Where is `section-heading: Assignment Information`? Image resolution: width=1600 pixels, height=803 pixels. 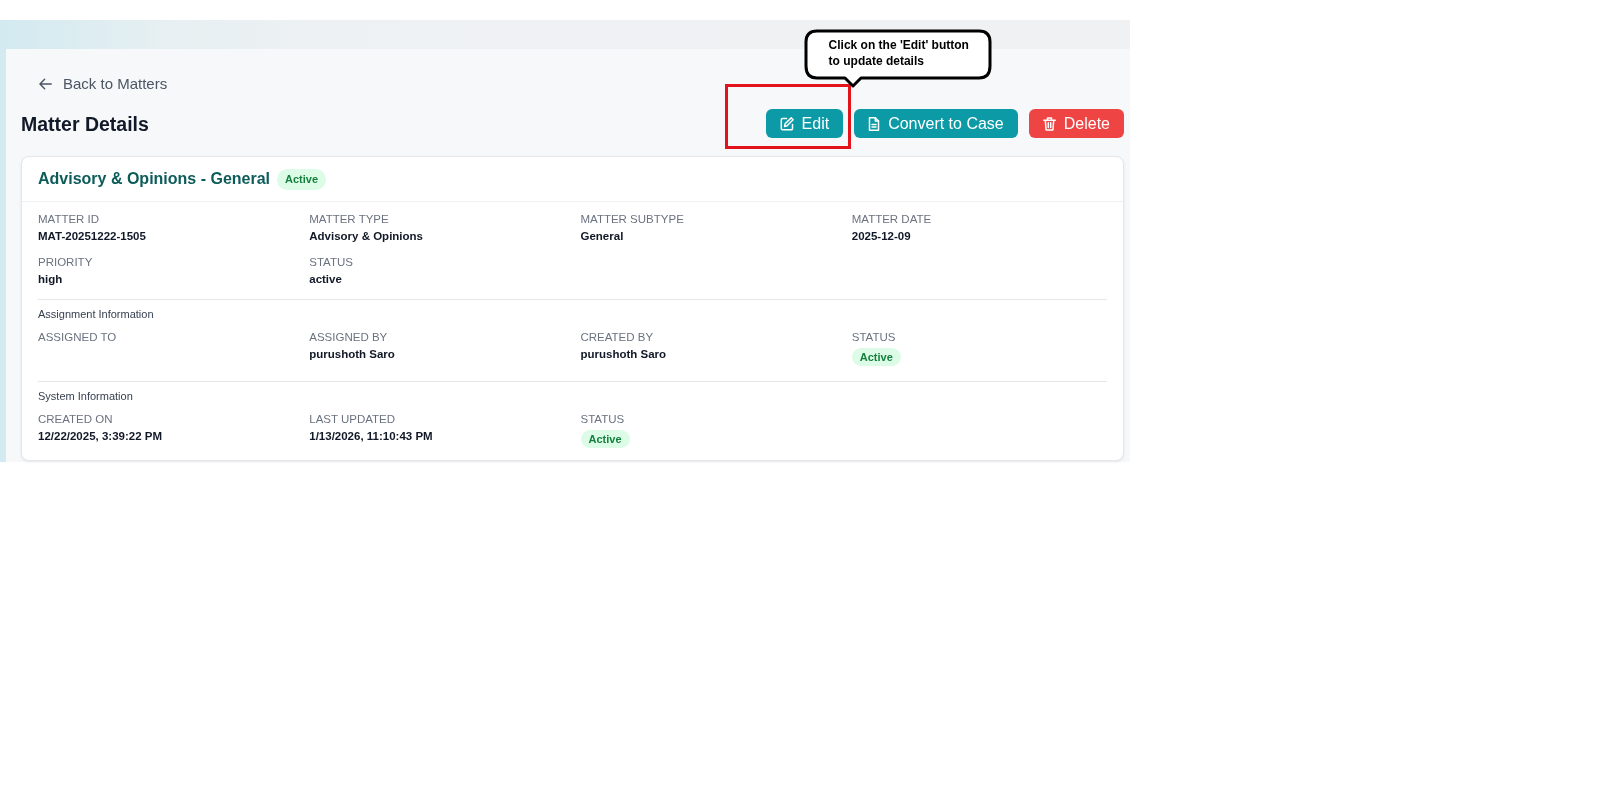
section-heading: Assignment Information is located at coordinates (96, 314).